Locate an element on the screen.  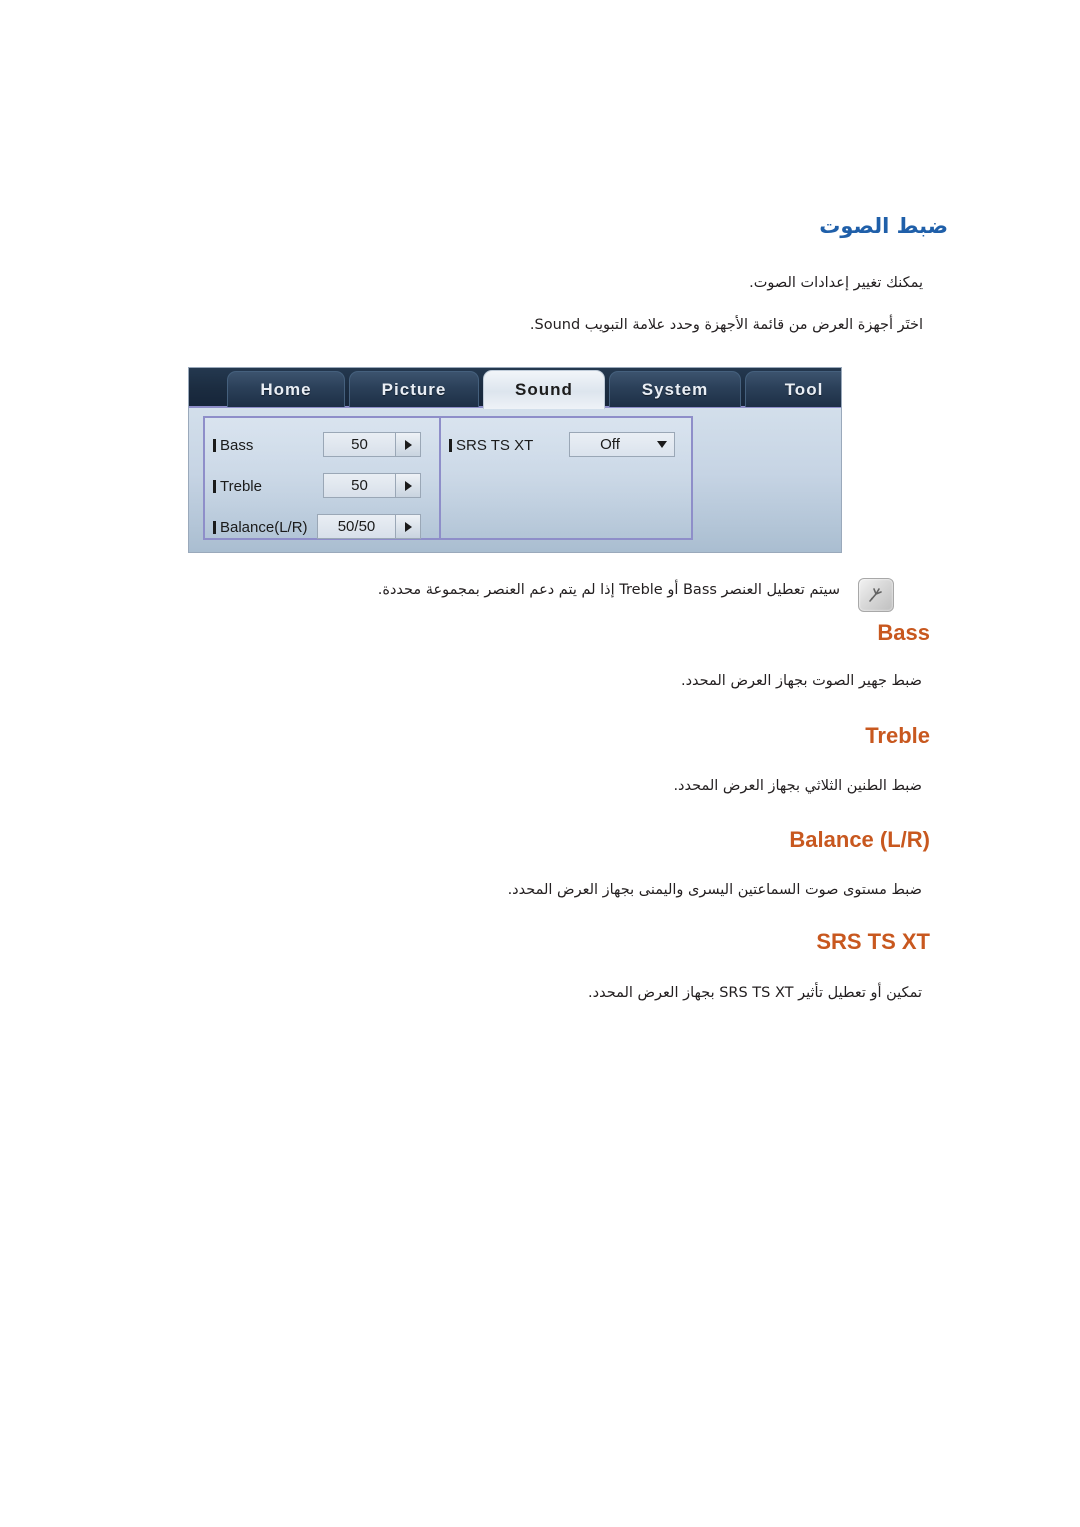
osd-tab-picture-label: Picture is located at coordinates (414, 389).